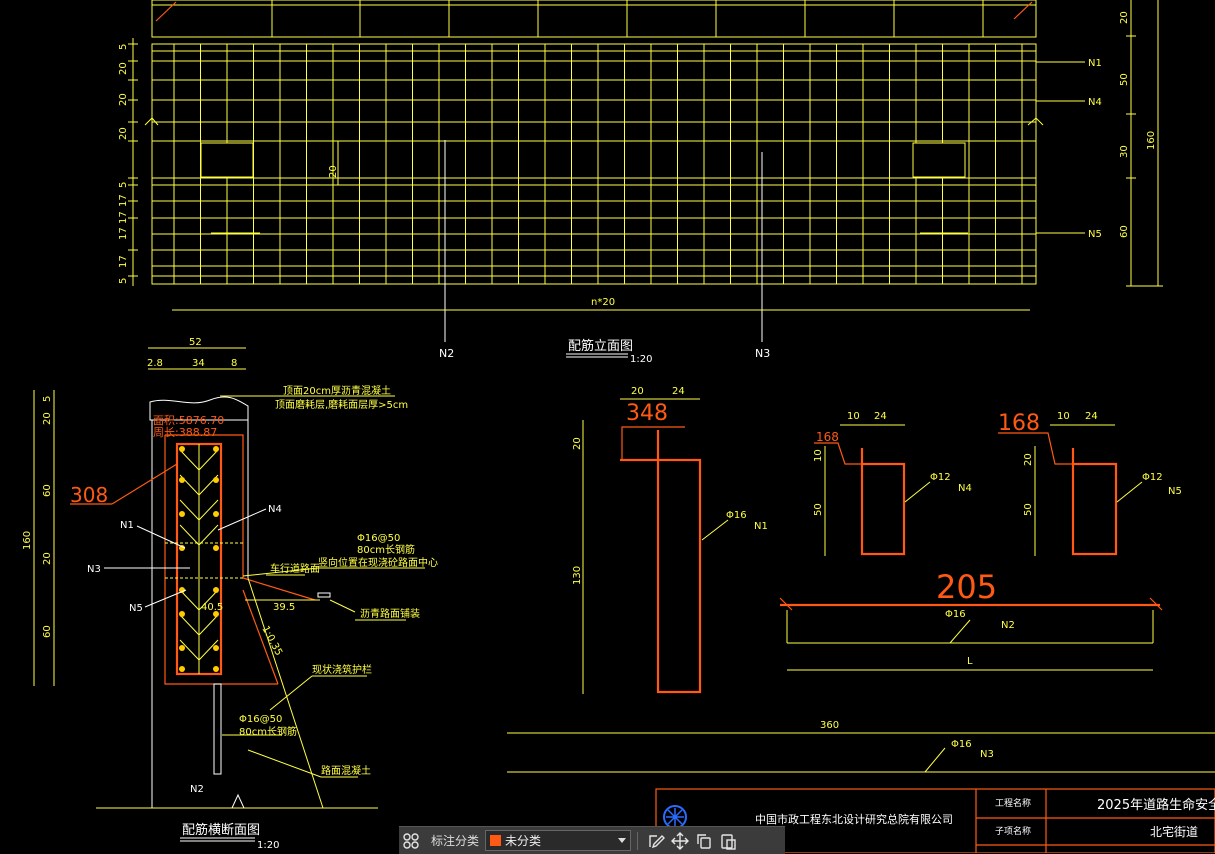 The height and width of the screenshot is (854, 1215). Describe the element at coordinates (818, 455) in the screenshot. I see `n4-left-dim-0: 10` at that location.